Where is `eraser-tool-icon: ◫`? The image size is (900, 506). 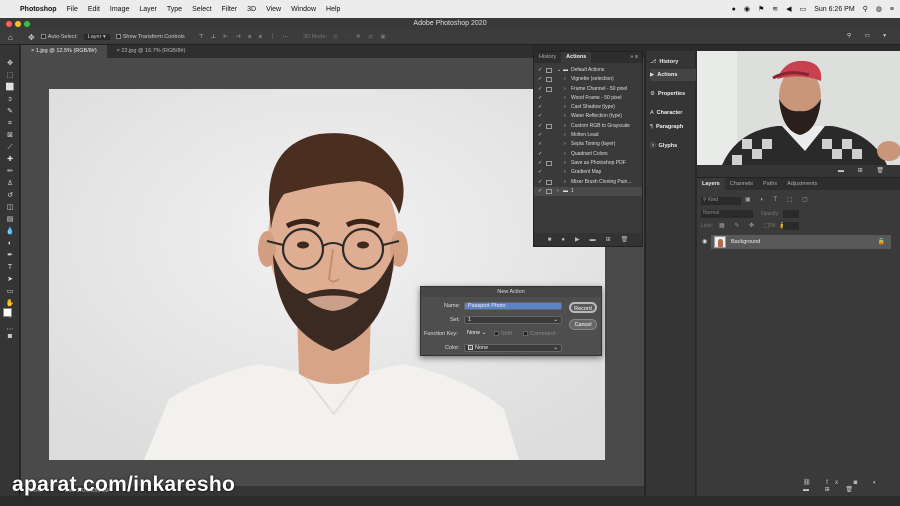
eraser-tool-icon: ◫ is located at coordinates (10, 207).